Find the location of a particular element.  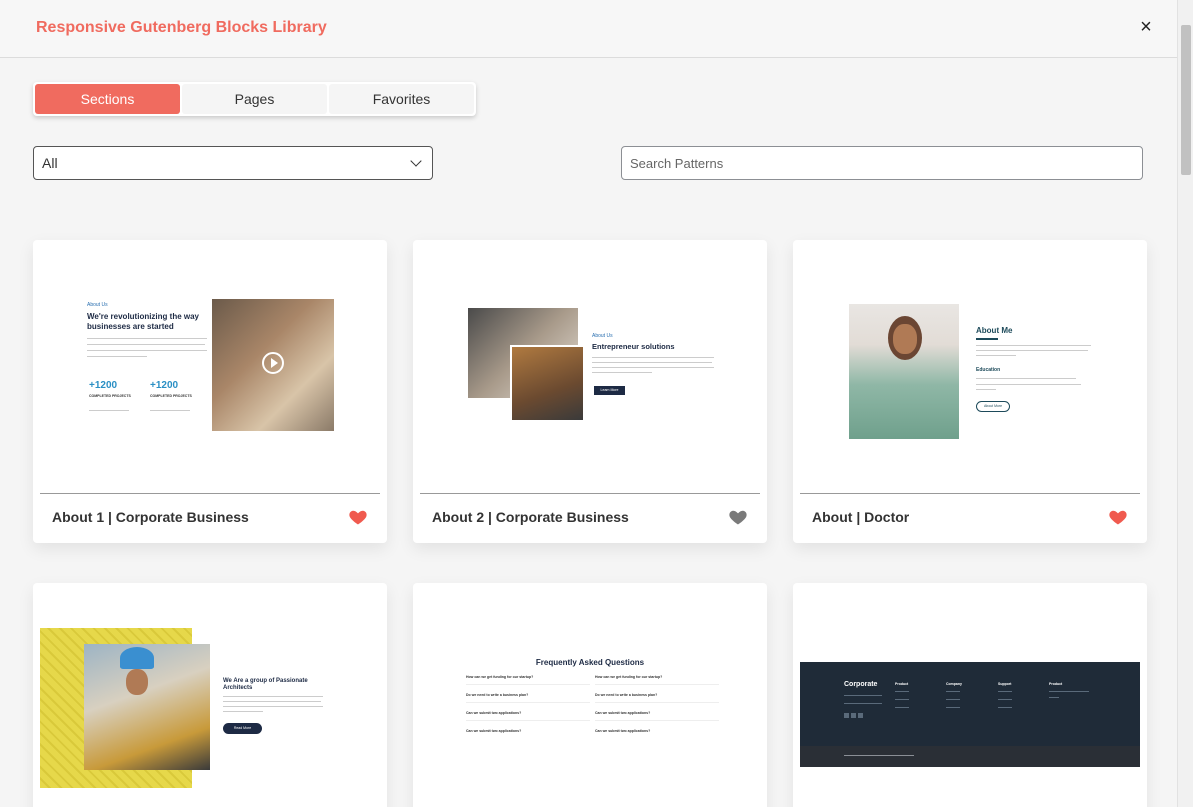

search-input is located at coordinates (882, 163).